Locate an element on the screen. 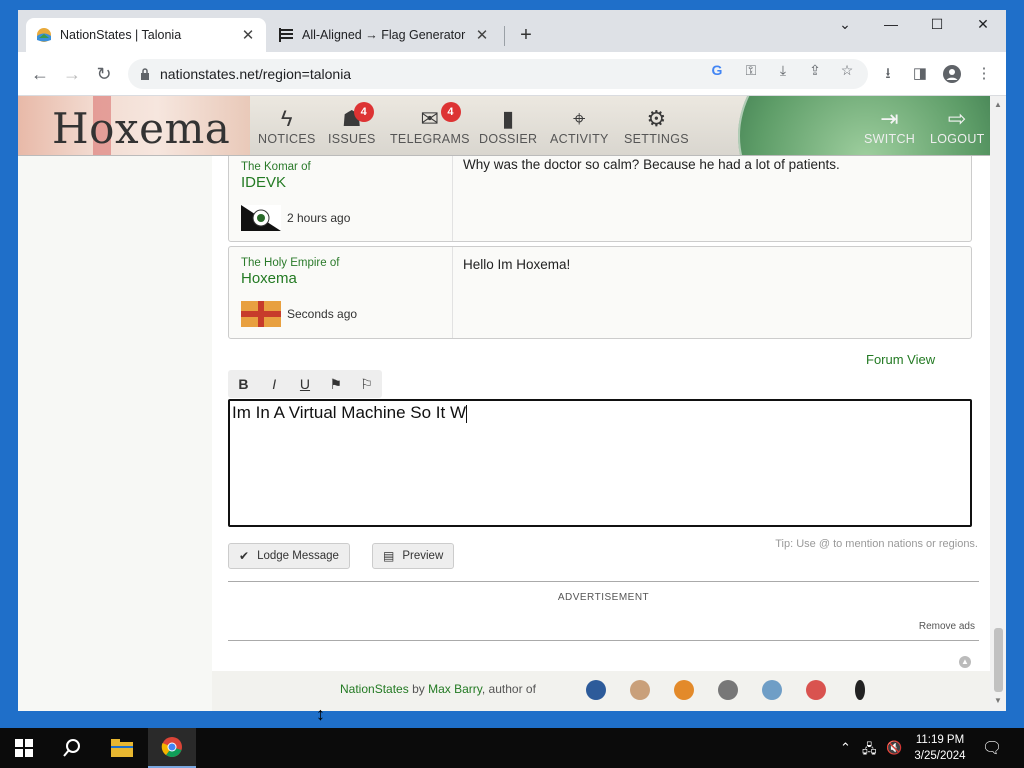 The image size is (1024, 768). nation-name-link: Hoxema is located at coordinates (340, 278).